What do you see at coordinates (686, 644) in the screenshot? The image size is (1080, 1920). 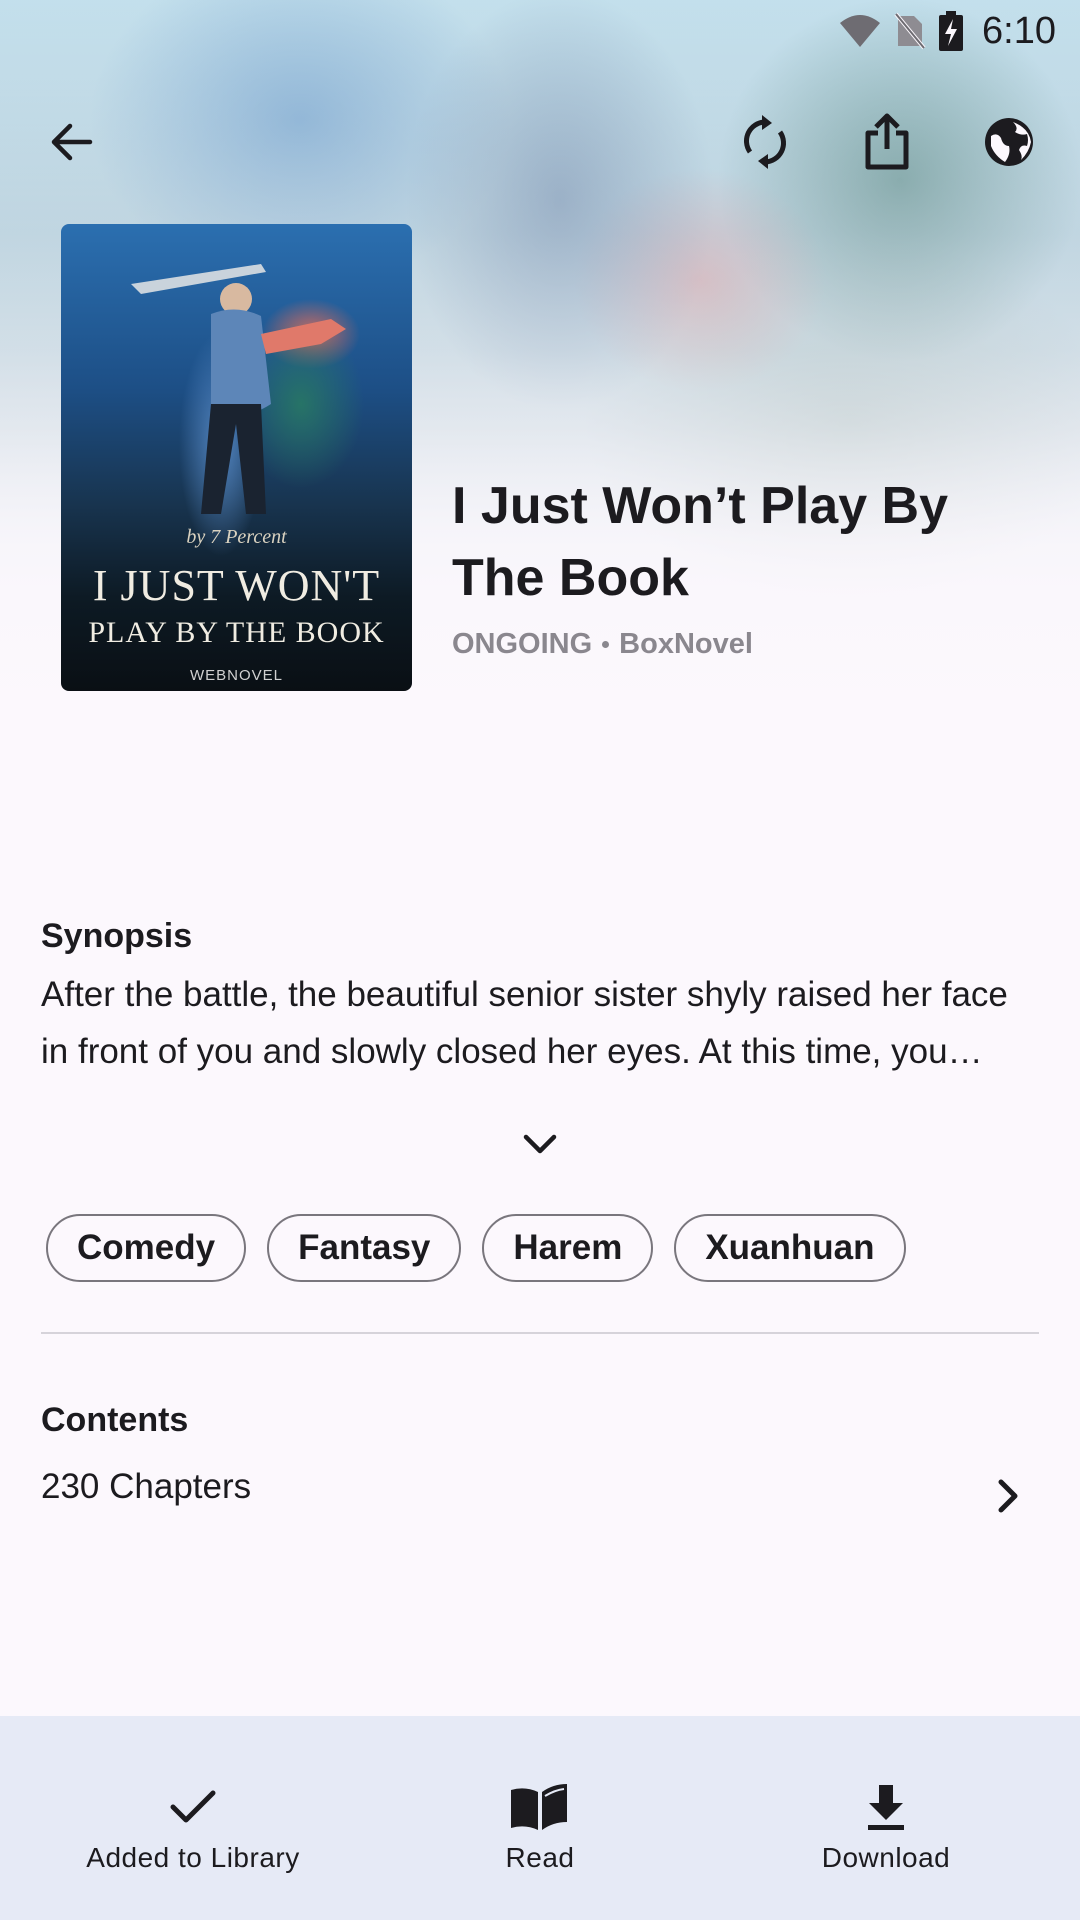 I see `book-source: BoxNovel` at bounding box center [686, 644].